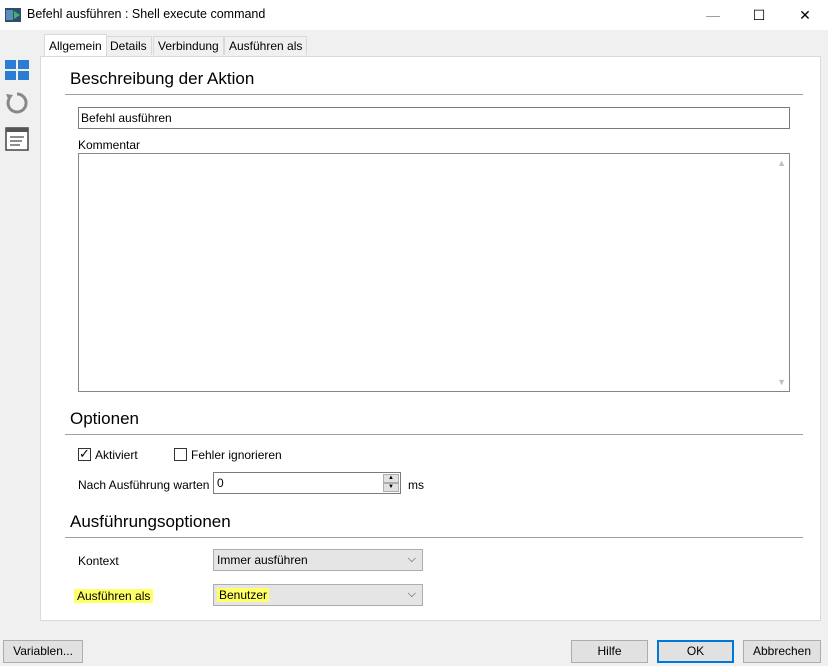 The width and height of the screenshot is (828, 666). Describe the element at coordinates (416, 485) in the screenshot. I see `wait-unit-label: ms` at that location.